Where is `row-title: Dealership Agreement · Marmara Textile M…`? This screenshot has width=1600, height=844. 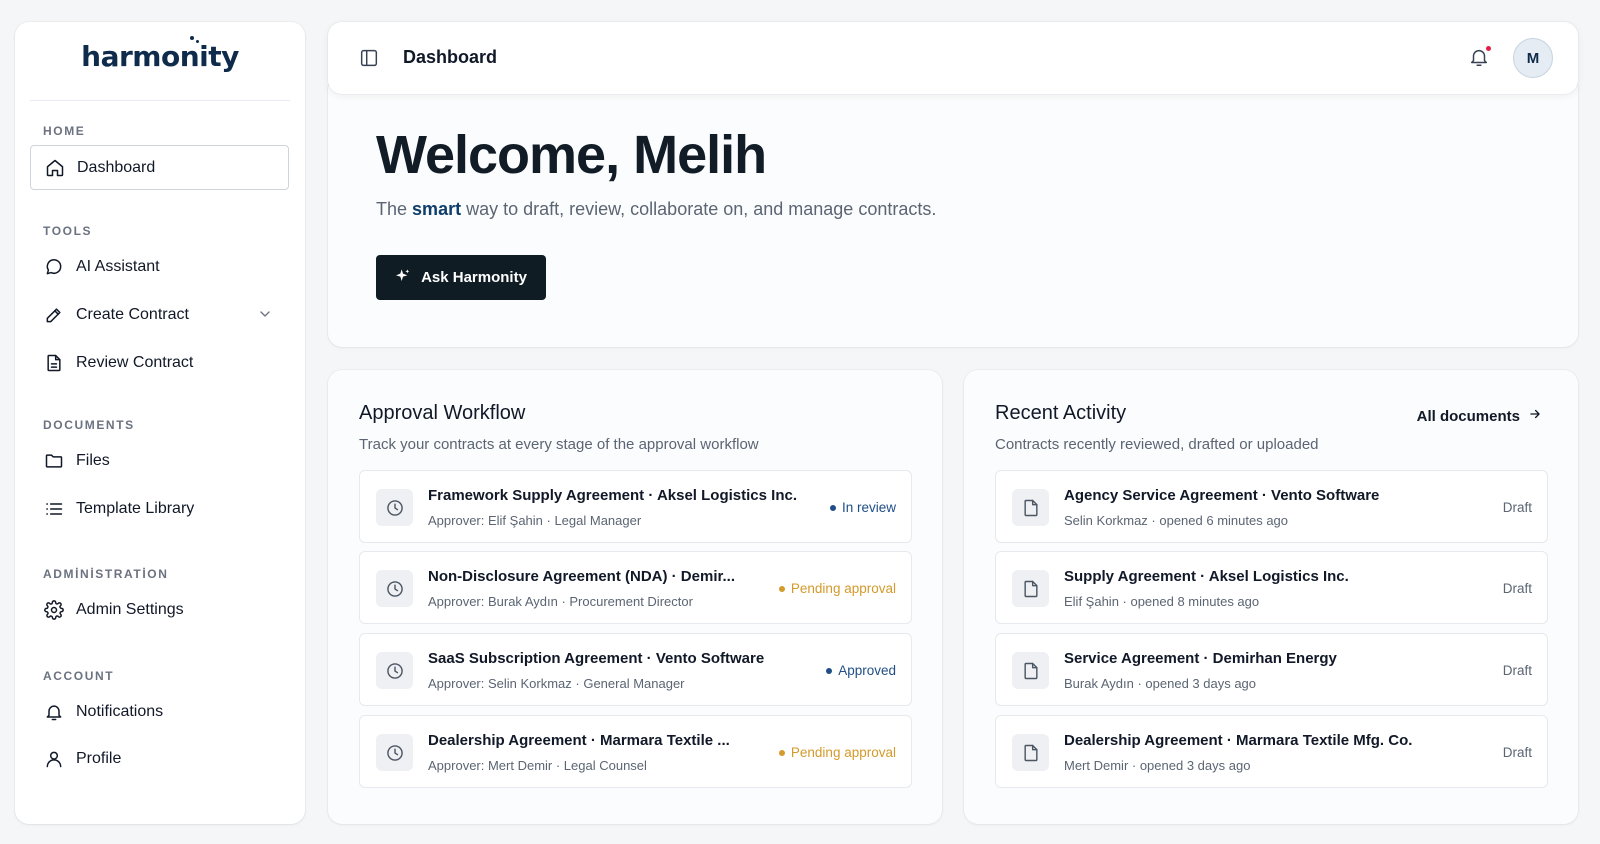
row-title: Dealership Agreement · Marmara Textile M… is located at coordinates (1238, 740).